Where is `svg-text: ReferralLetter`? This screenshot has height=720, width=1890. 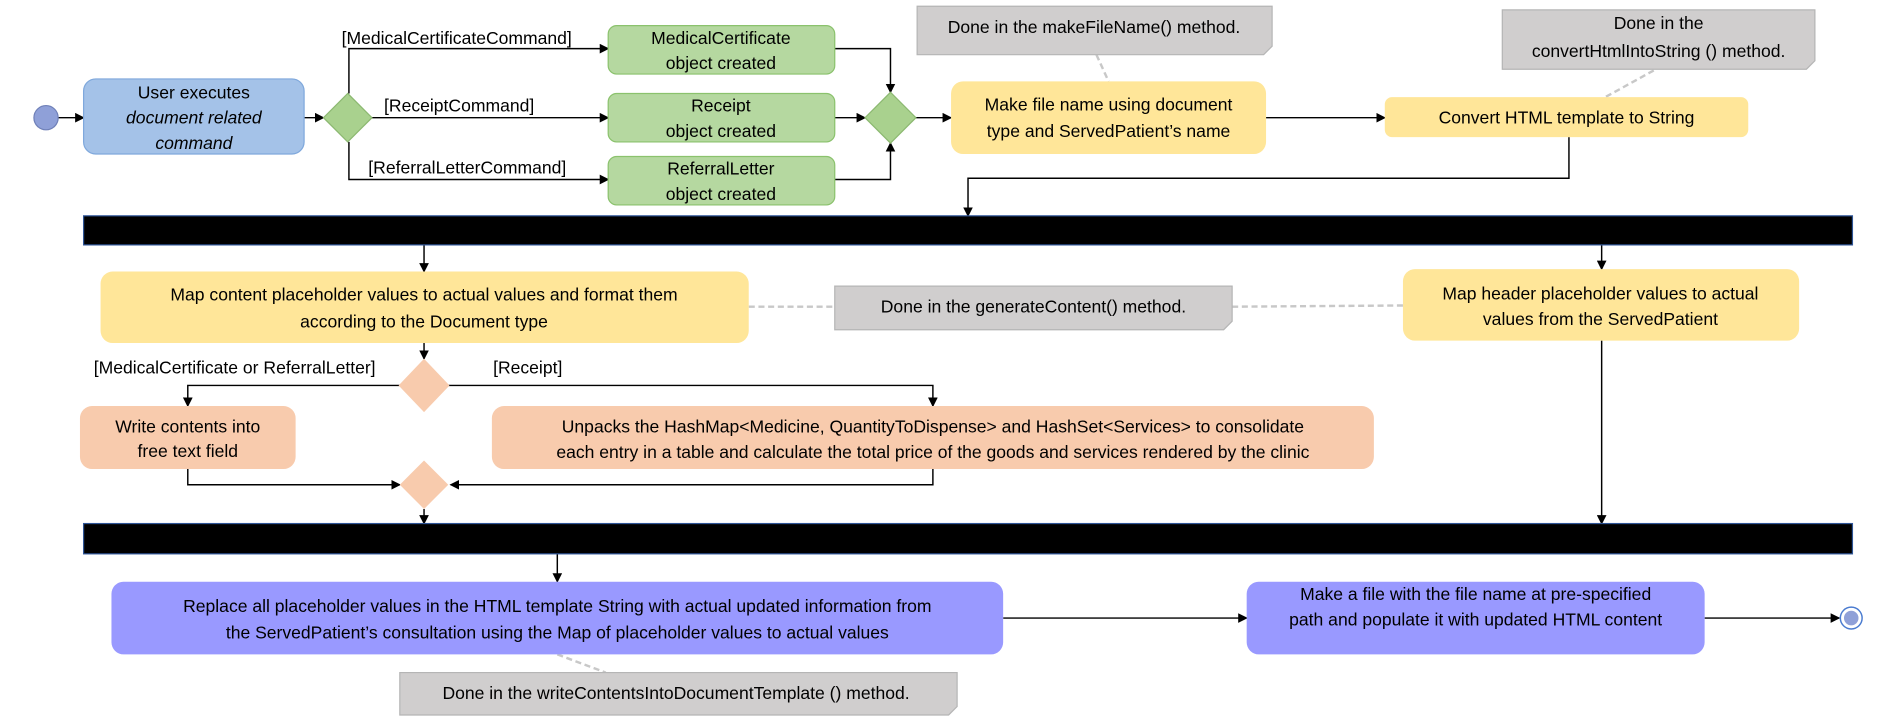 svg-text: ReferralLetter is located at coordinates (720, 169).